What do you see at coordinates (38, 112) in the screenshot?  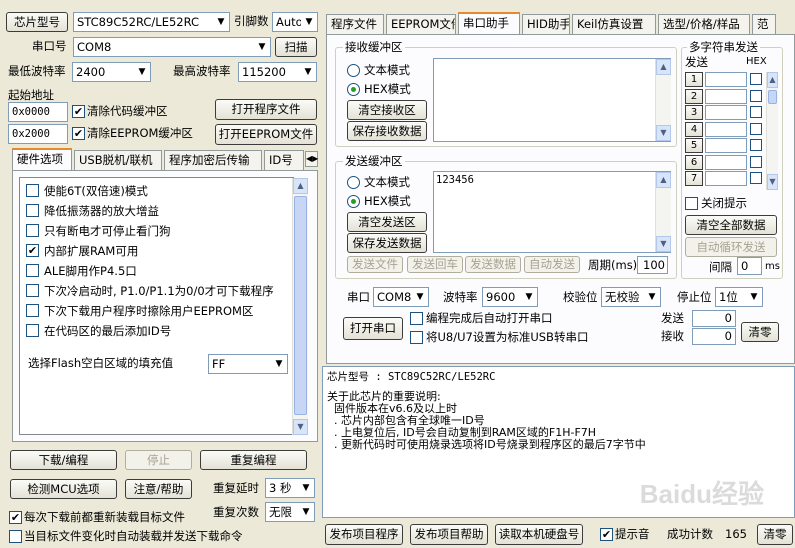 I see `code-address-input: 0x0000` at bounding box center [38, 112].